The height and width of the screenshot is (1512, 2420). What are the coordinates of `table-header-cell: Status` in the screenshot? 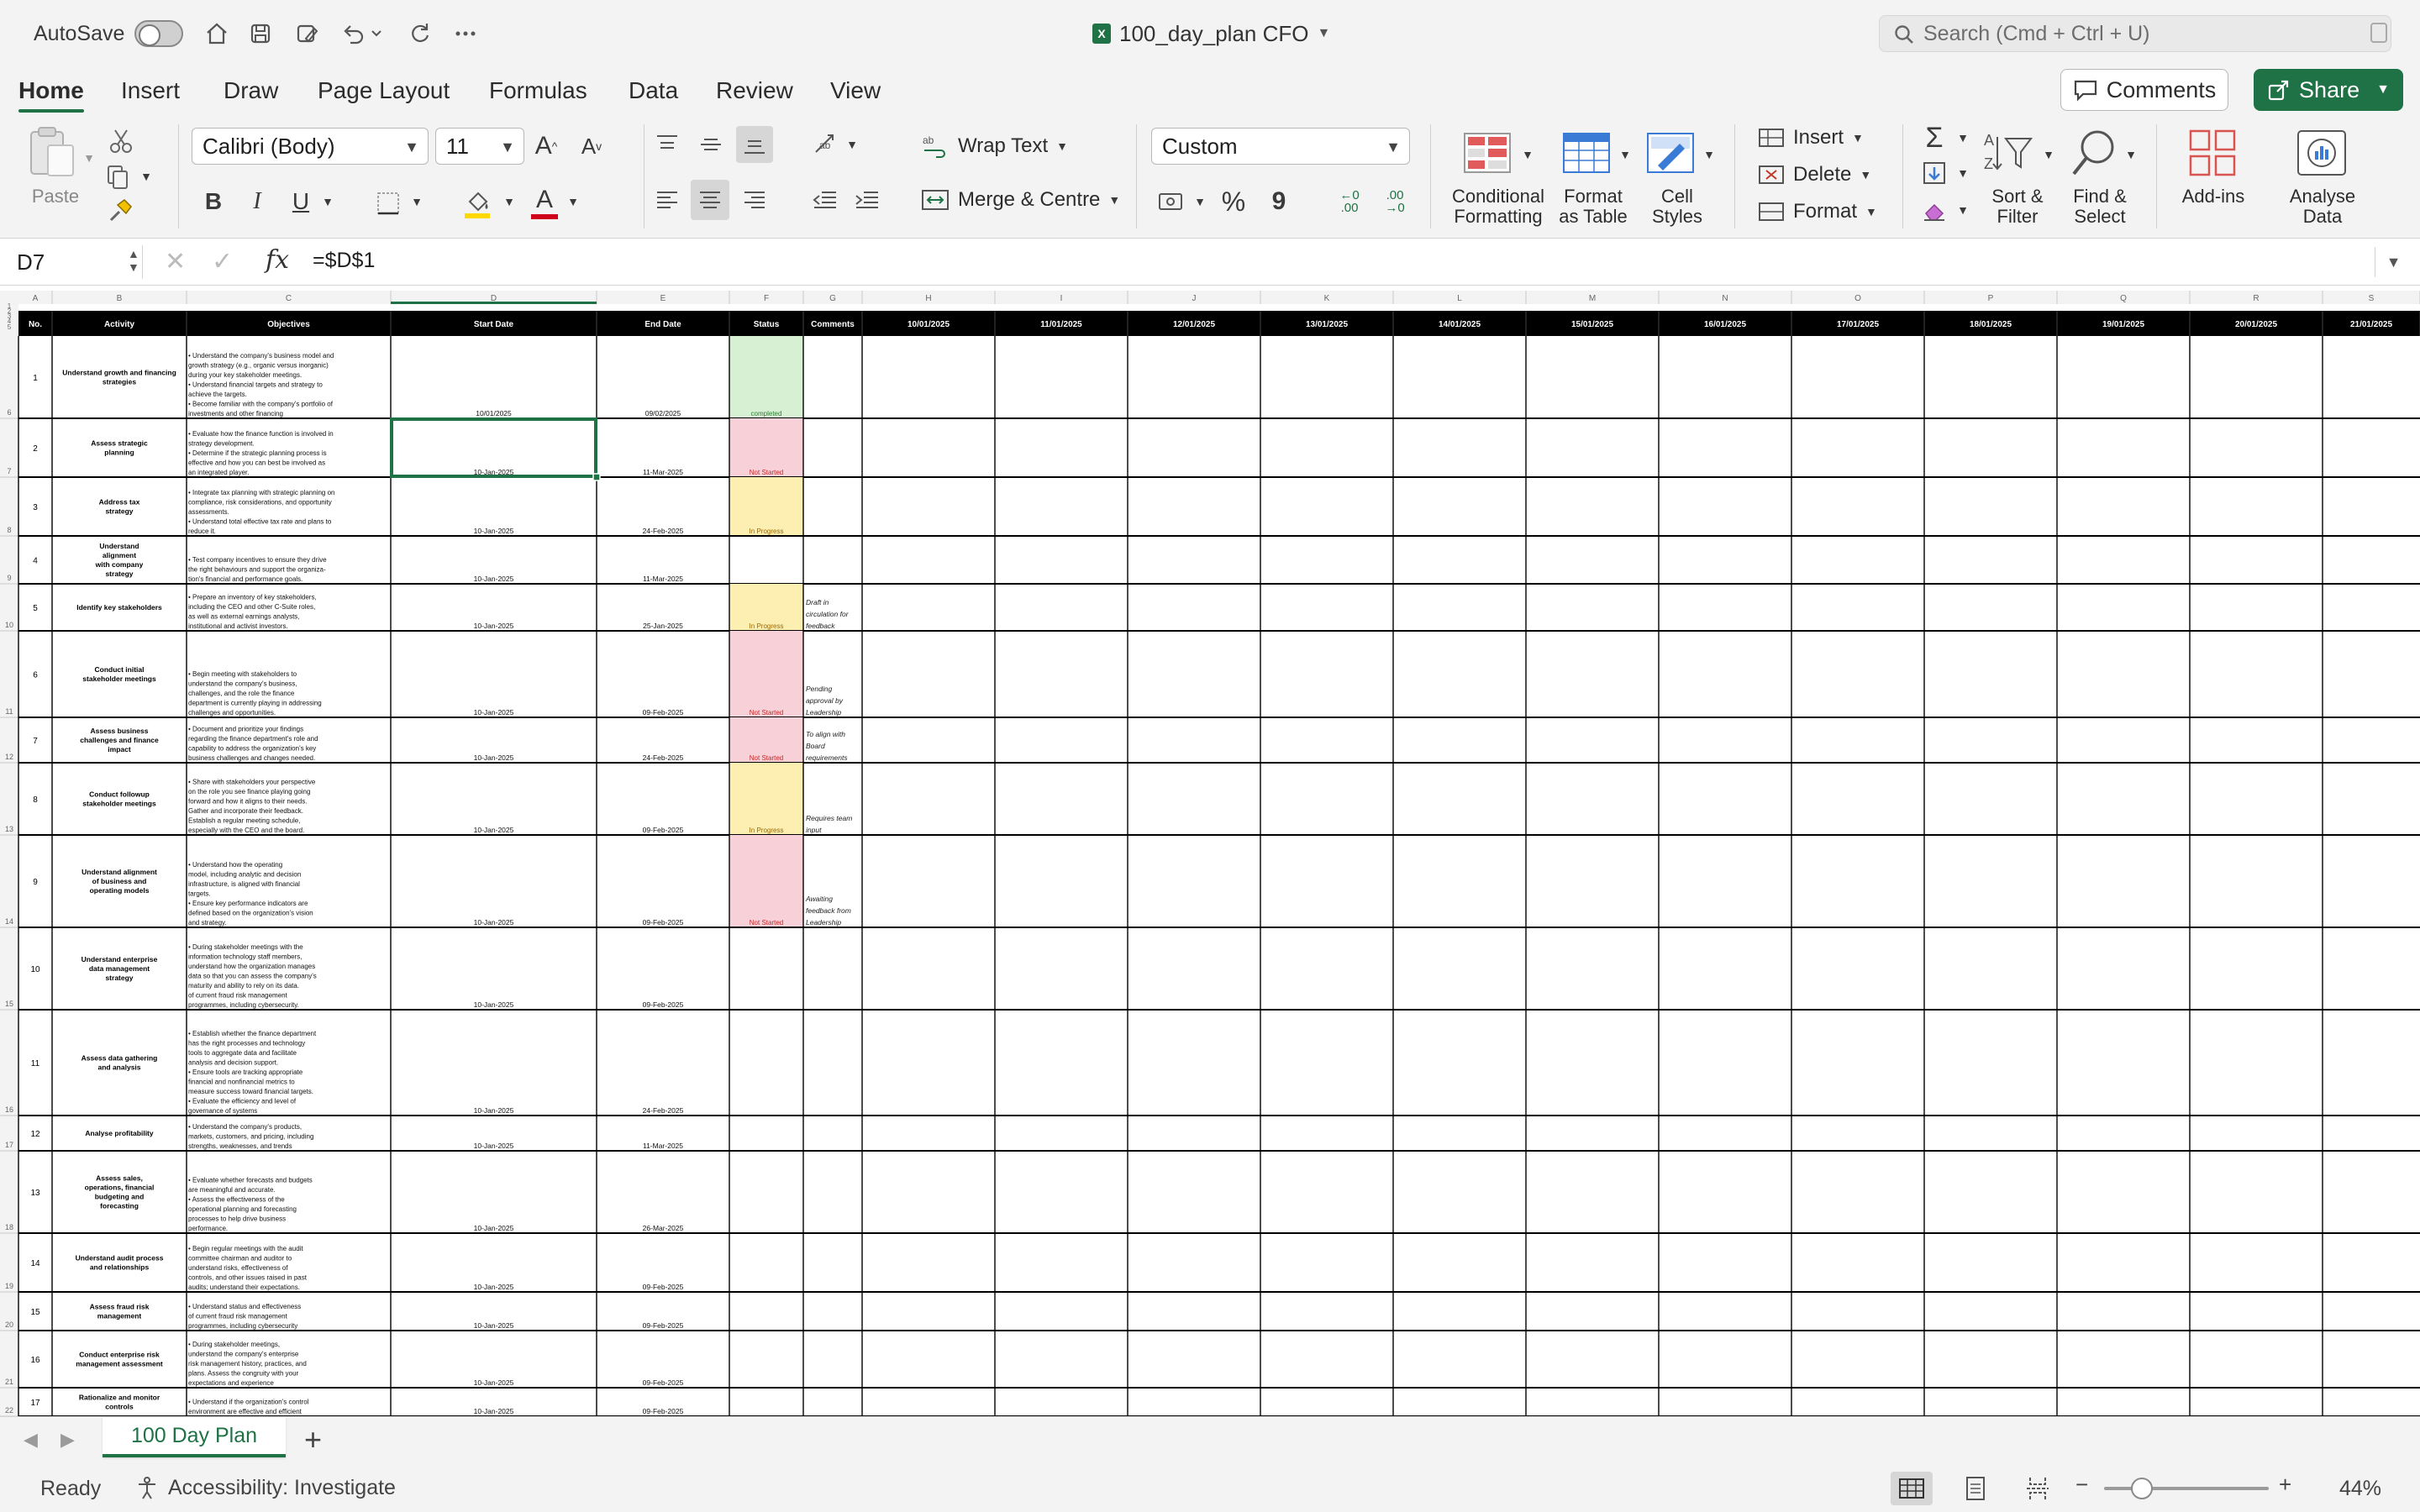 It's located at (767, 324).